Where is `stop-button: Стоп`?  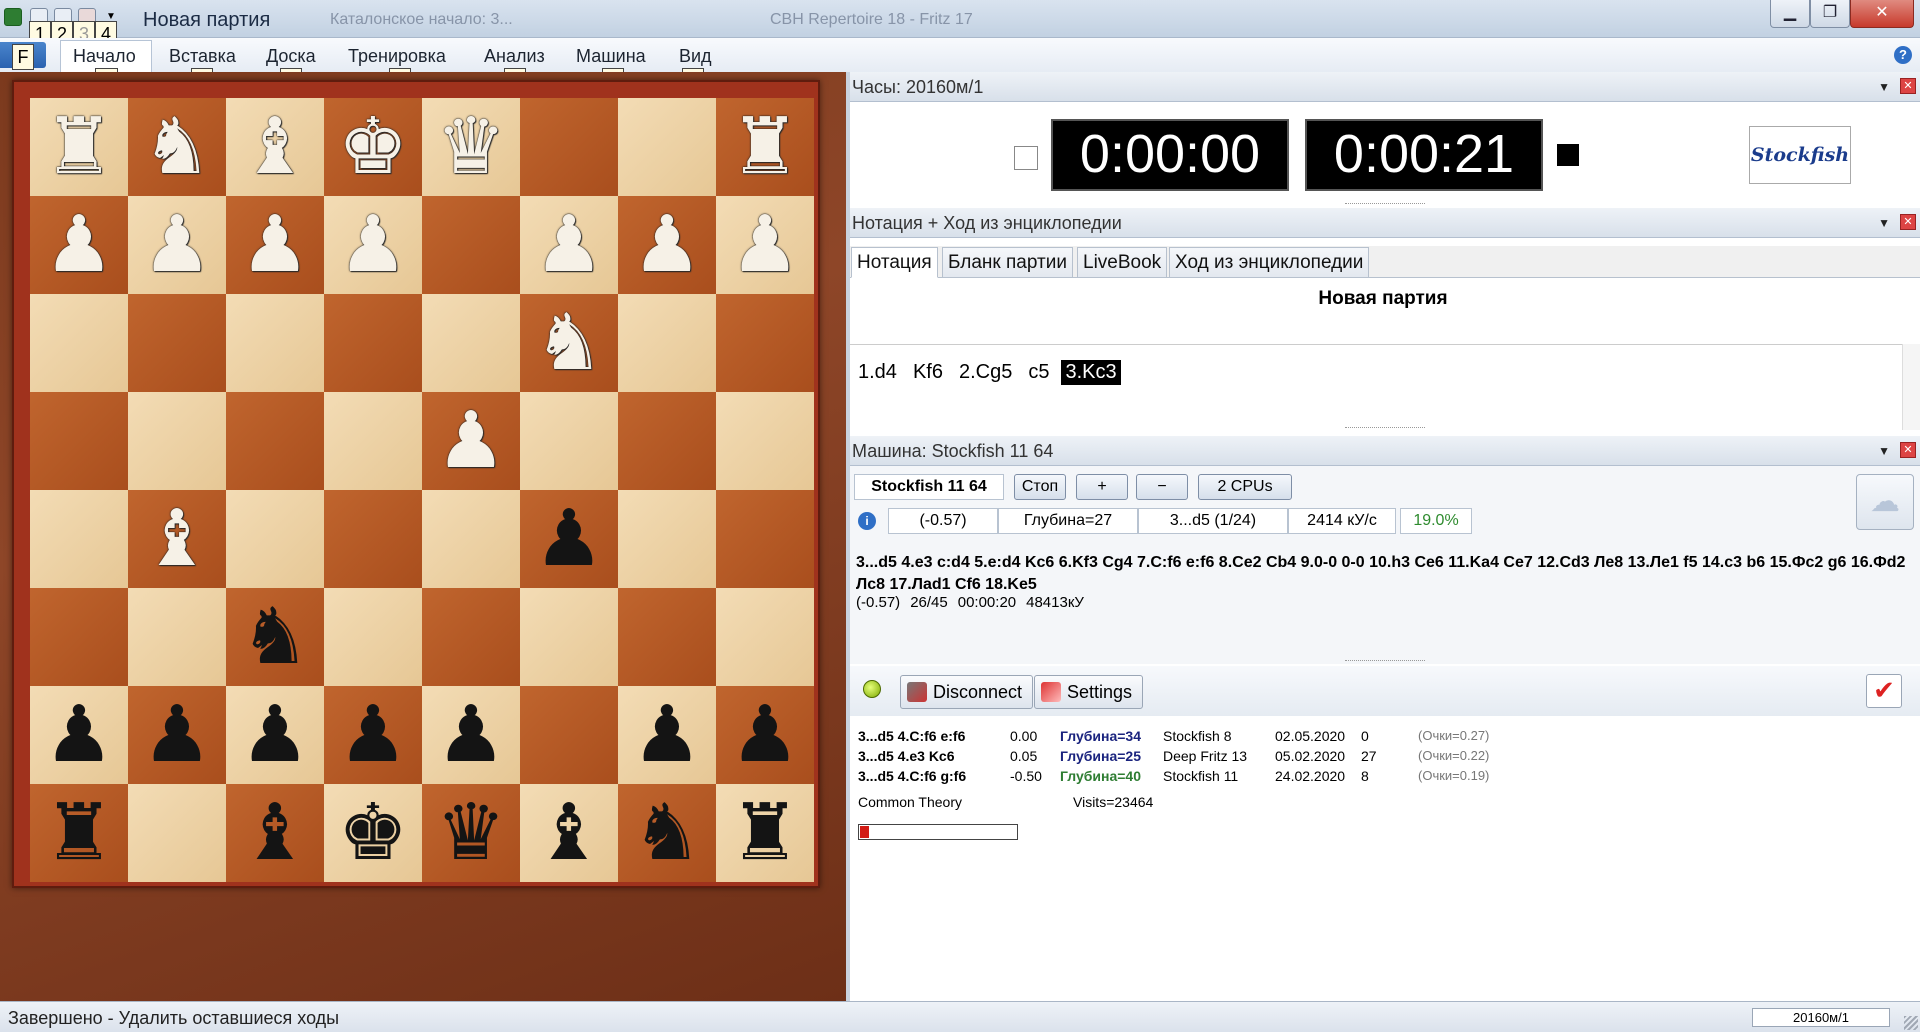 stop-button: Стоп is located at coordinates (1040, 487).